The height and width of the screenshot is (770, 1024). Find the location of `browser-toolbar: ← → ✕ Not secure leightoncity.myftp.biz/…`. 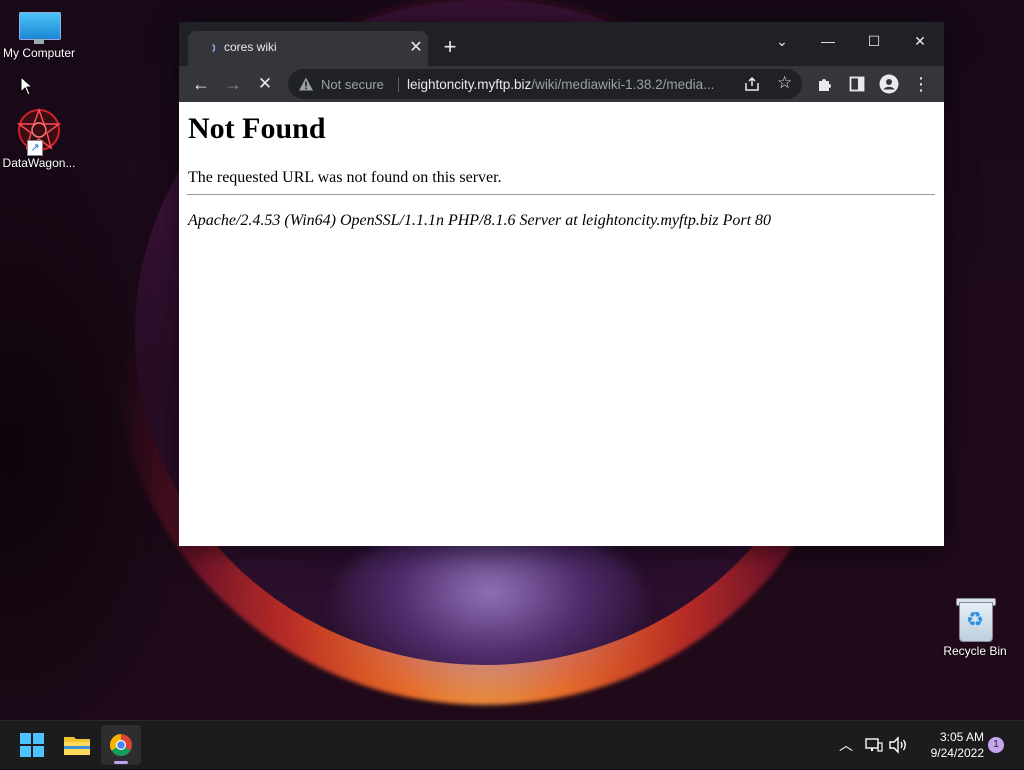

browser-toolbar: ← → ✕ Not secure leightoncity.myftp.biz/… is located at coordinates (561, 84).